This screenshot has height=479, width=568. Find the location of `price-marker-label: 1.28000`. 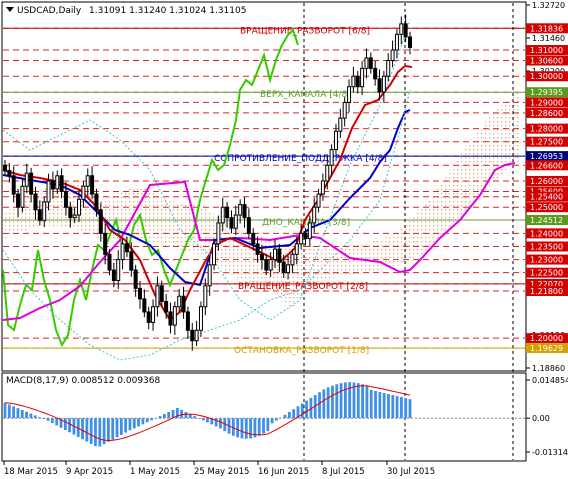

price-marker-label: 1.28000 is located at coordinates (546, 129).